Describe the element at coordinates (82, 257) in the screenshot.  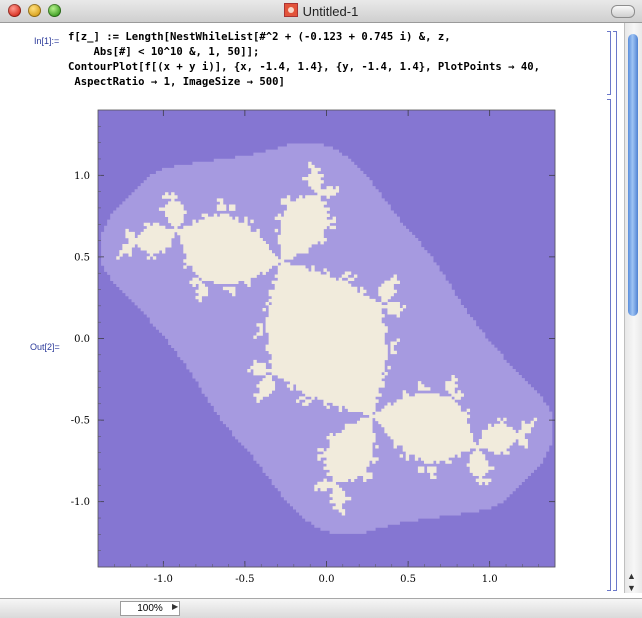
I see `y-tick-label: 0.5` at that location.